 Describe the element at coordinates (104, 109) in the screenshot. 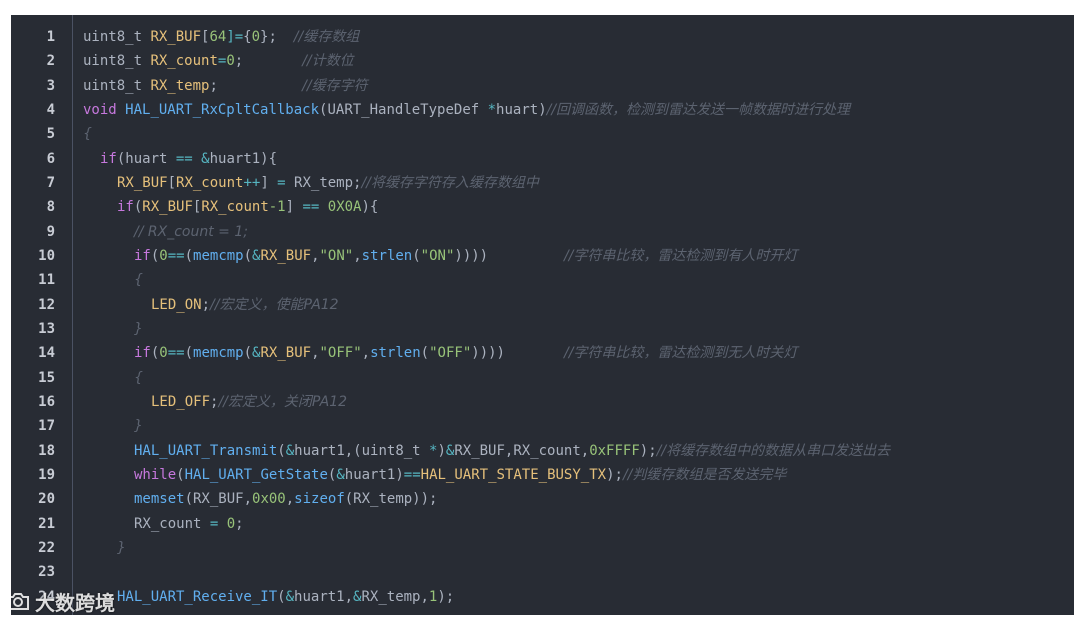

I see `code-token: void` at that location.